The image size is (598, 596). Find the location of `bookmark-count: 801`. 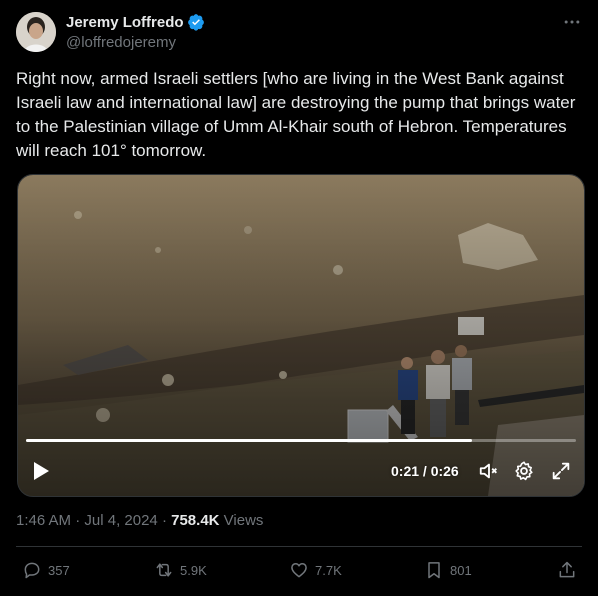

bookmark-count: 801 is located at coordinates (461, 570).